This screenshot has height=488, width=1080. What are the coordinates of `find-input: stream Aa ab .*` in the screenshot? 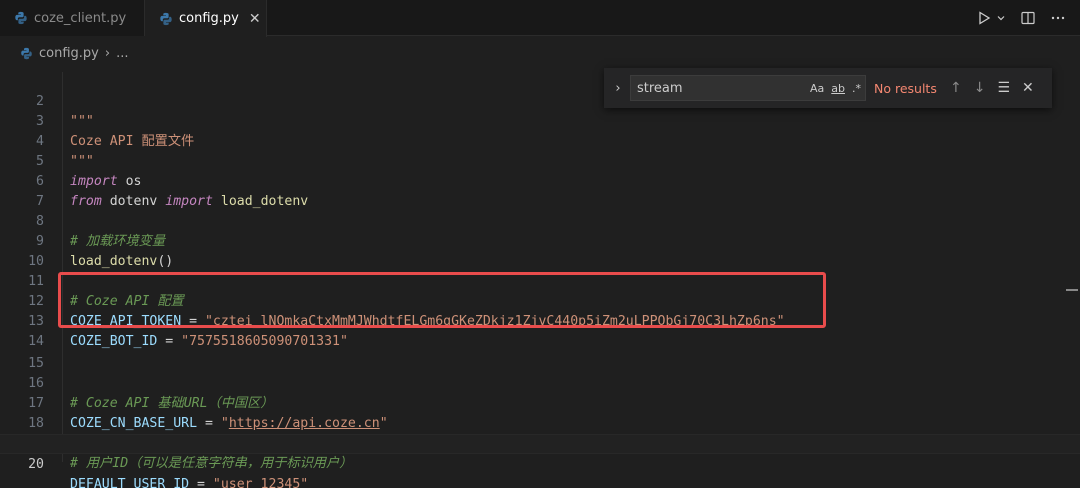 It's located at (748, 88).